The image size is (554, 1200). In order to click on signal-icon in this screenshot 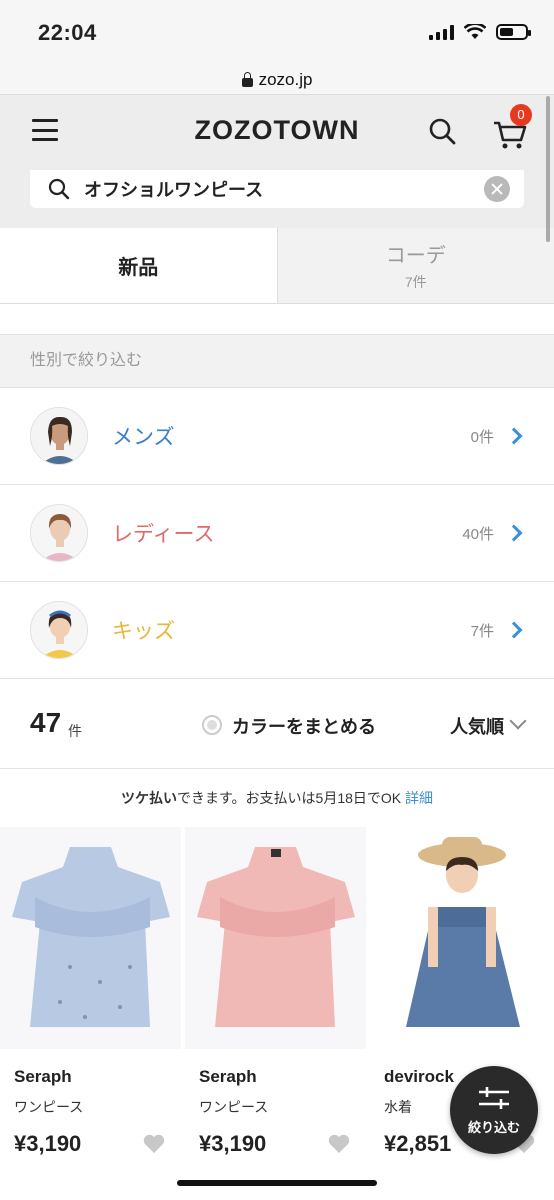, I will do `click(441, 32)`.